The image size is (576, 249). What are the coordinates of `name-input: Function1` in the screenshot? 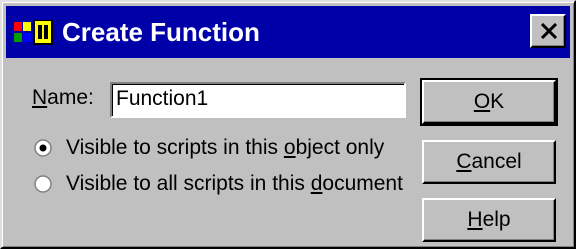 It's located at (258, 100).